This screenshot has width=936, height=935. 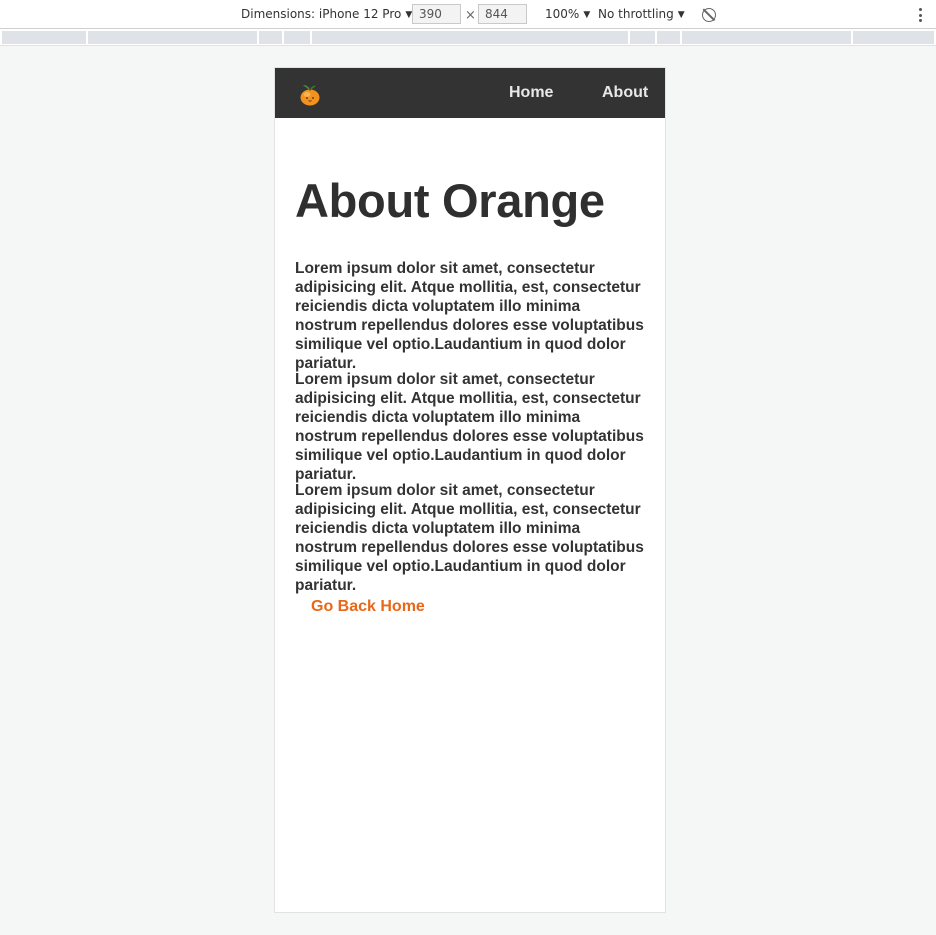 What do you see at coordinates (450, 200) in the screenshot?
I see `page-title: About Orange` at bounding box center [450, 200].